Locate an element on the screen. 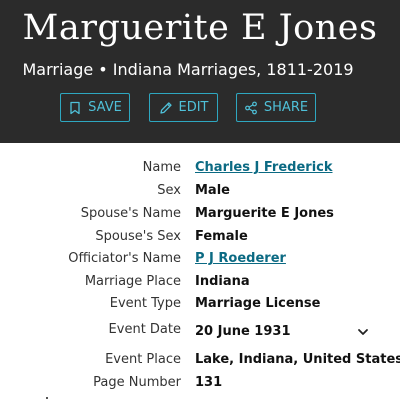  detail-row-spouse-sex: Spouse's Sex Female is located at coordinates (200, 237).